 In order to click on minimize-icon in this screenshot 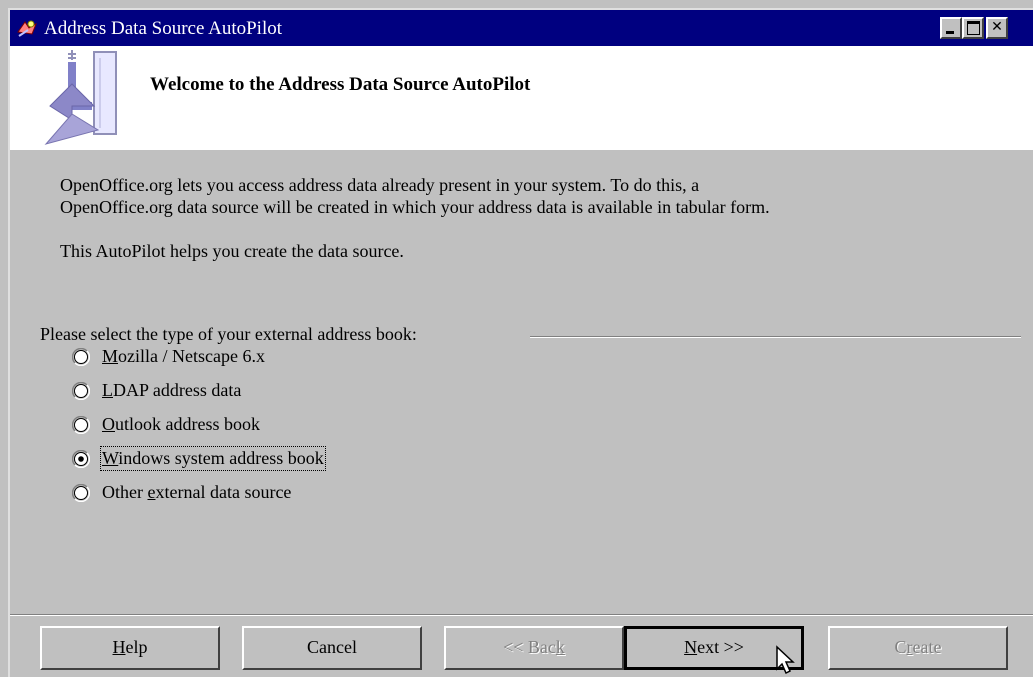, I will do `click(950, 32)`.